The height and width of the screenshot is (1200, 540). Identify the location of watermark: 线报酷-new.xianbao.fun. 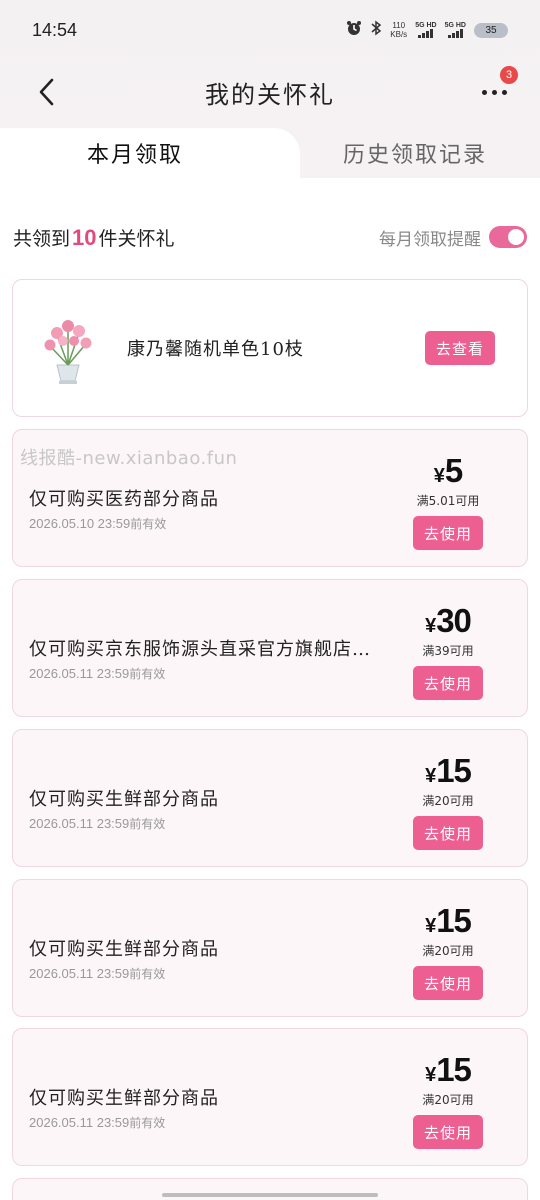
(129, 458).